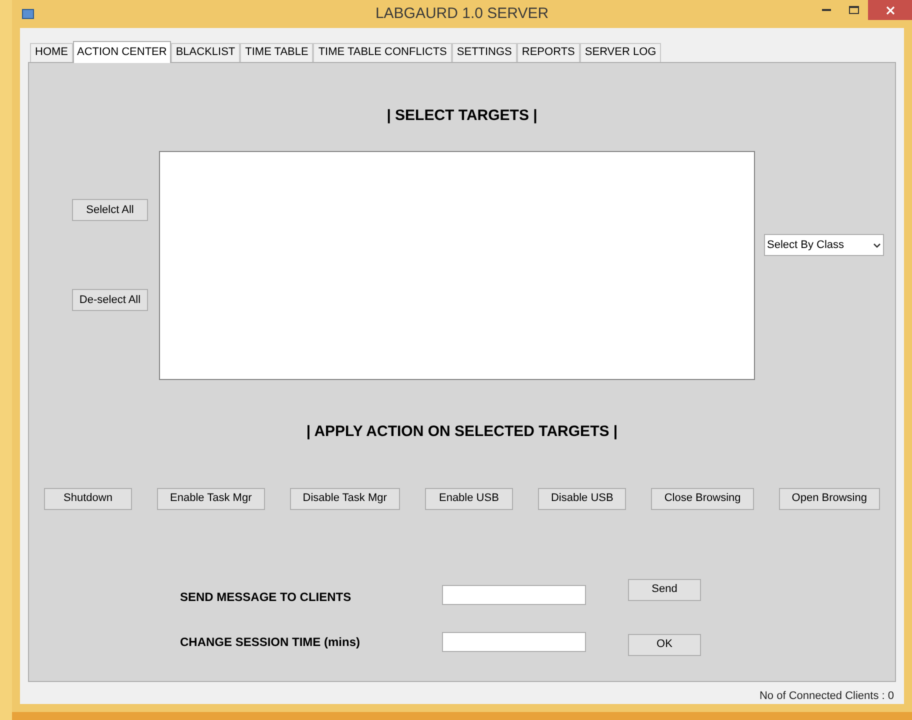  Describe the element at coordinates (88, 499) in the screenshot. I see `action-button: Shutdown` at that location.